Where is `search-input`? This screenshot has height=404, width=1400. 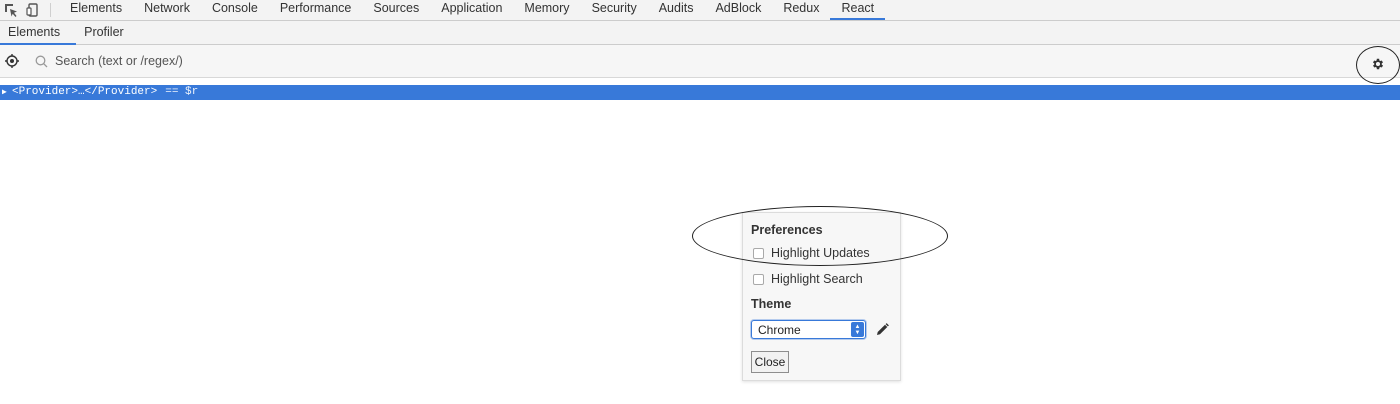
search-input is located at coordinates (355, 61).